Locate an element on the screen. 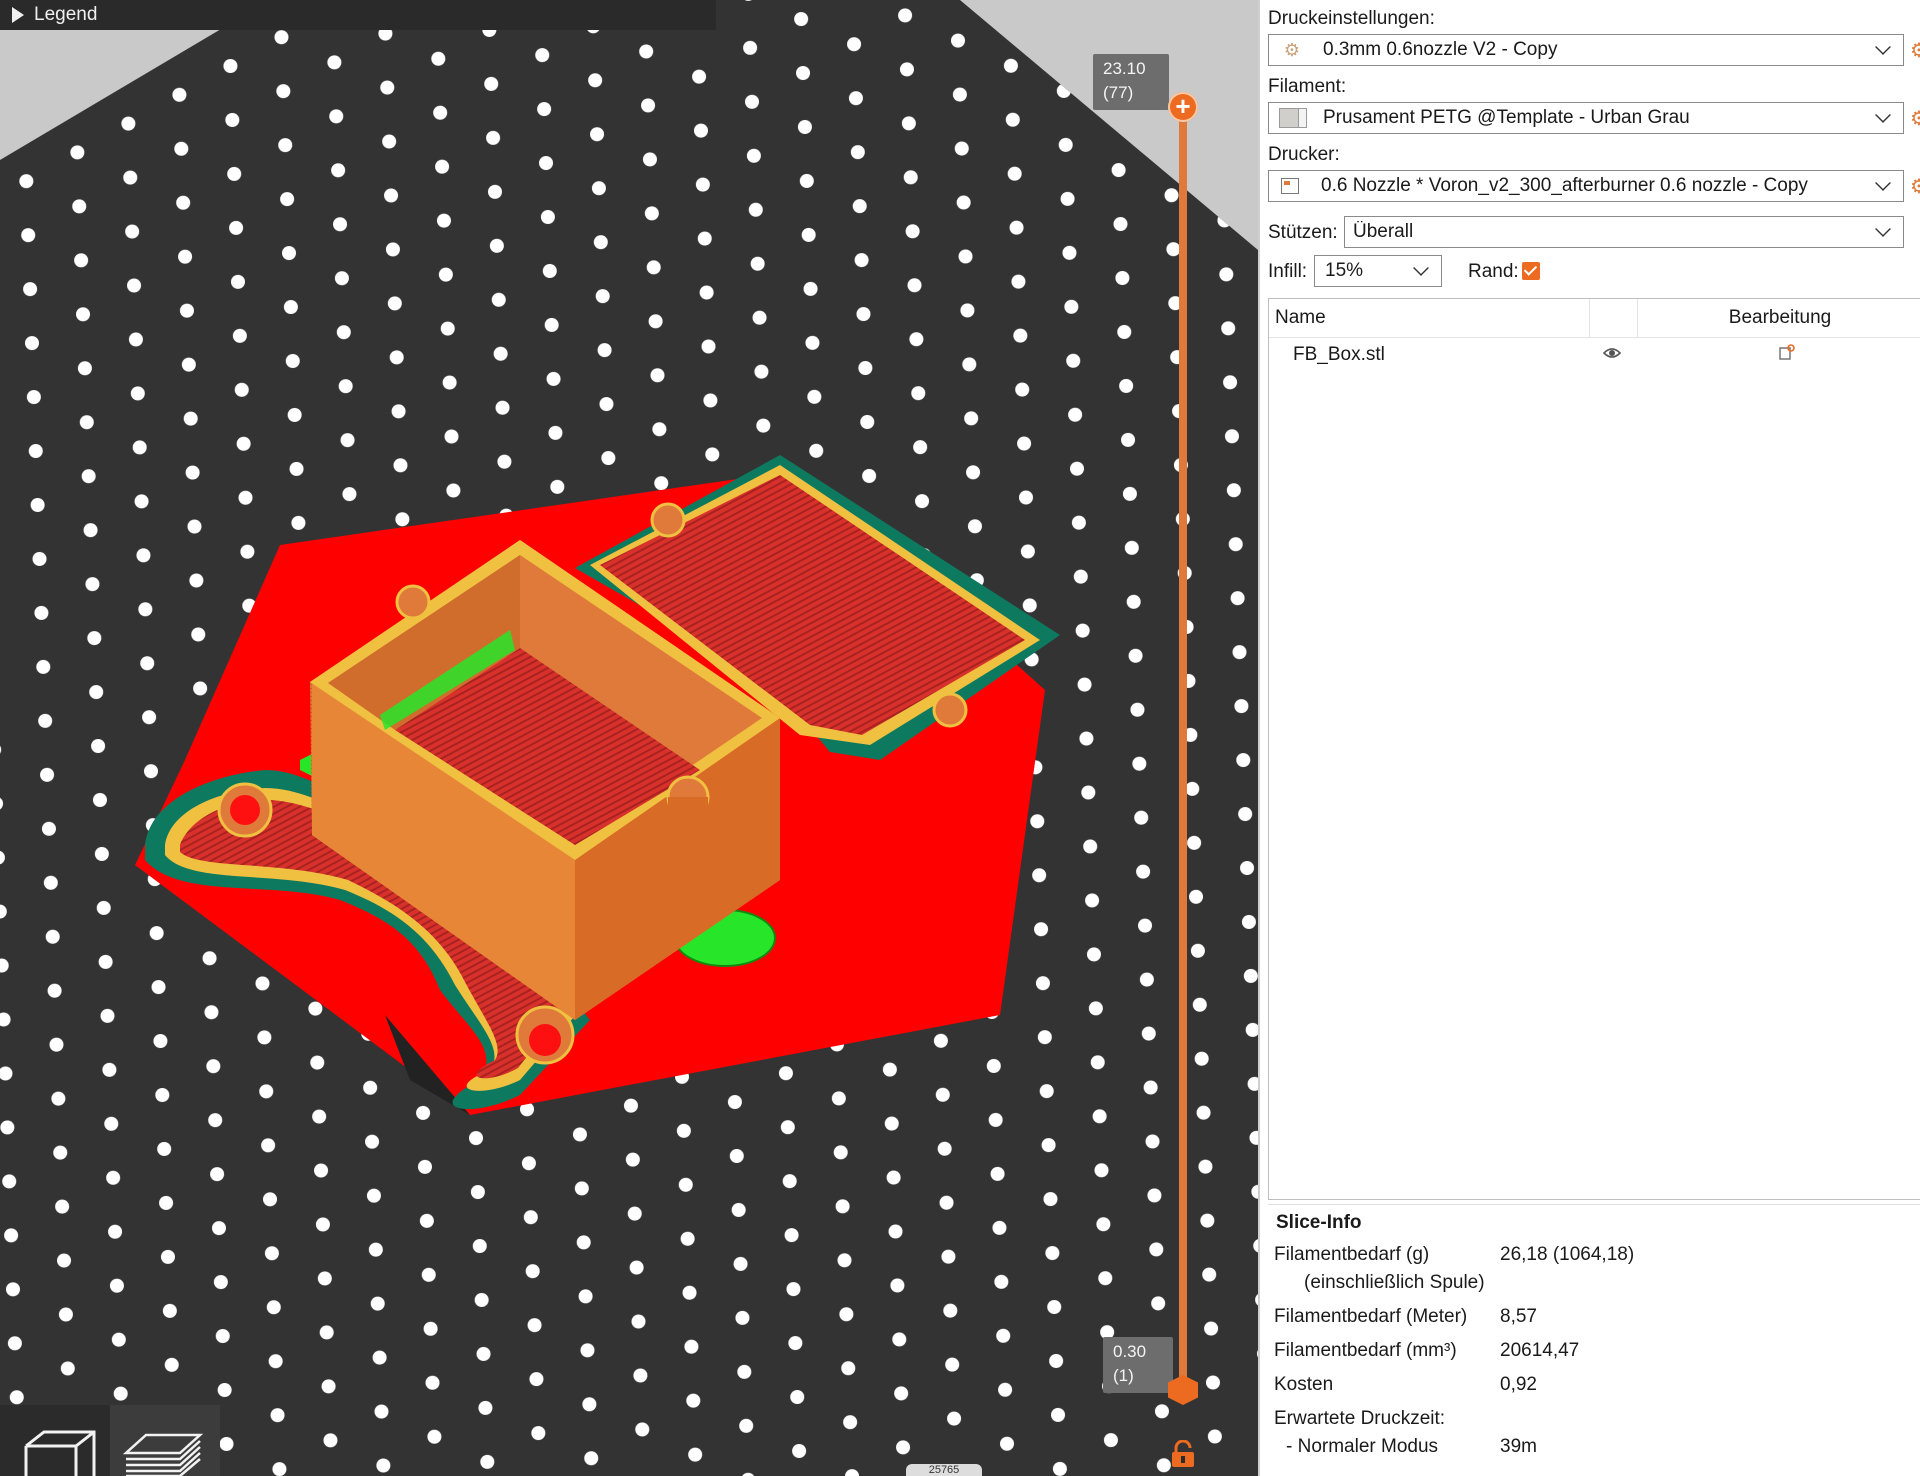 The image size is (1920, 1476). normal-mode-value: 39m is located at coordinates (1518, 1446).